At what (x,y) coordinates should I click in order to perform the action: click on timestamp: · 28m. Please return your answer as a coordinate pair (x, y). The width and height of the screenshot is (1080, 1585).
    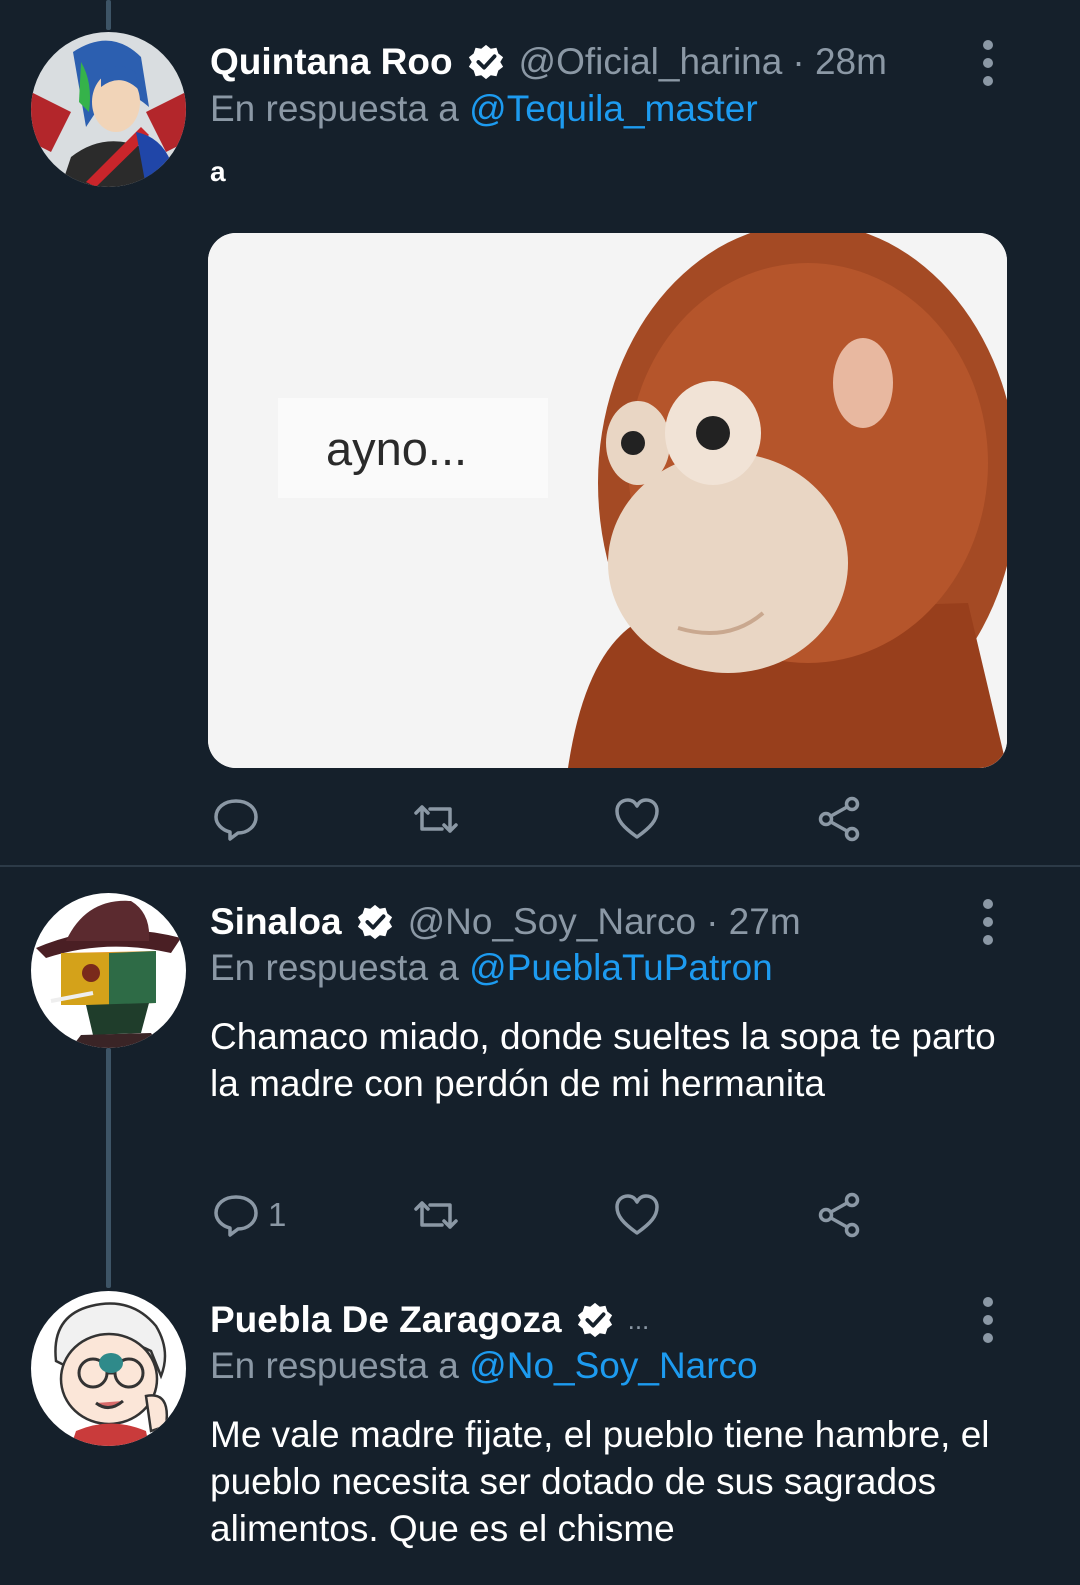
    Looking at the image, I should click on (839, 62).